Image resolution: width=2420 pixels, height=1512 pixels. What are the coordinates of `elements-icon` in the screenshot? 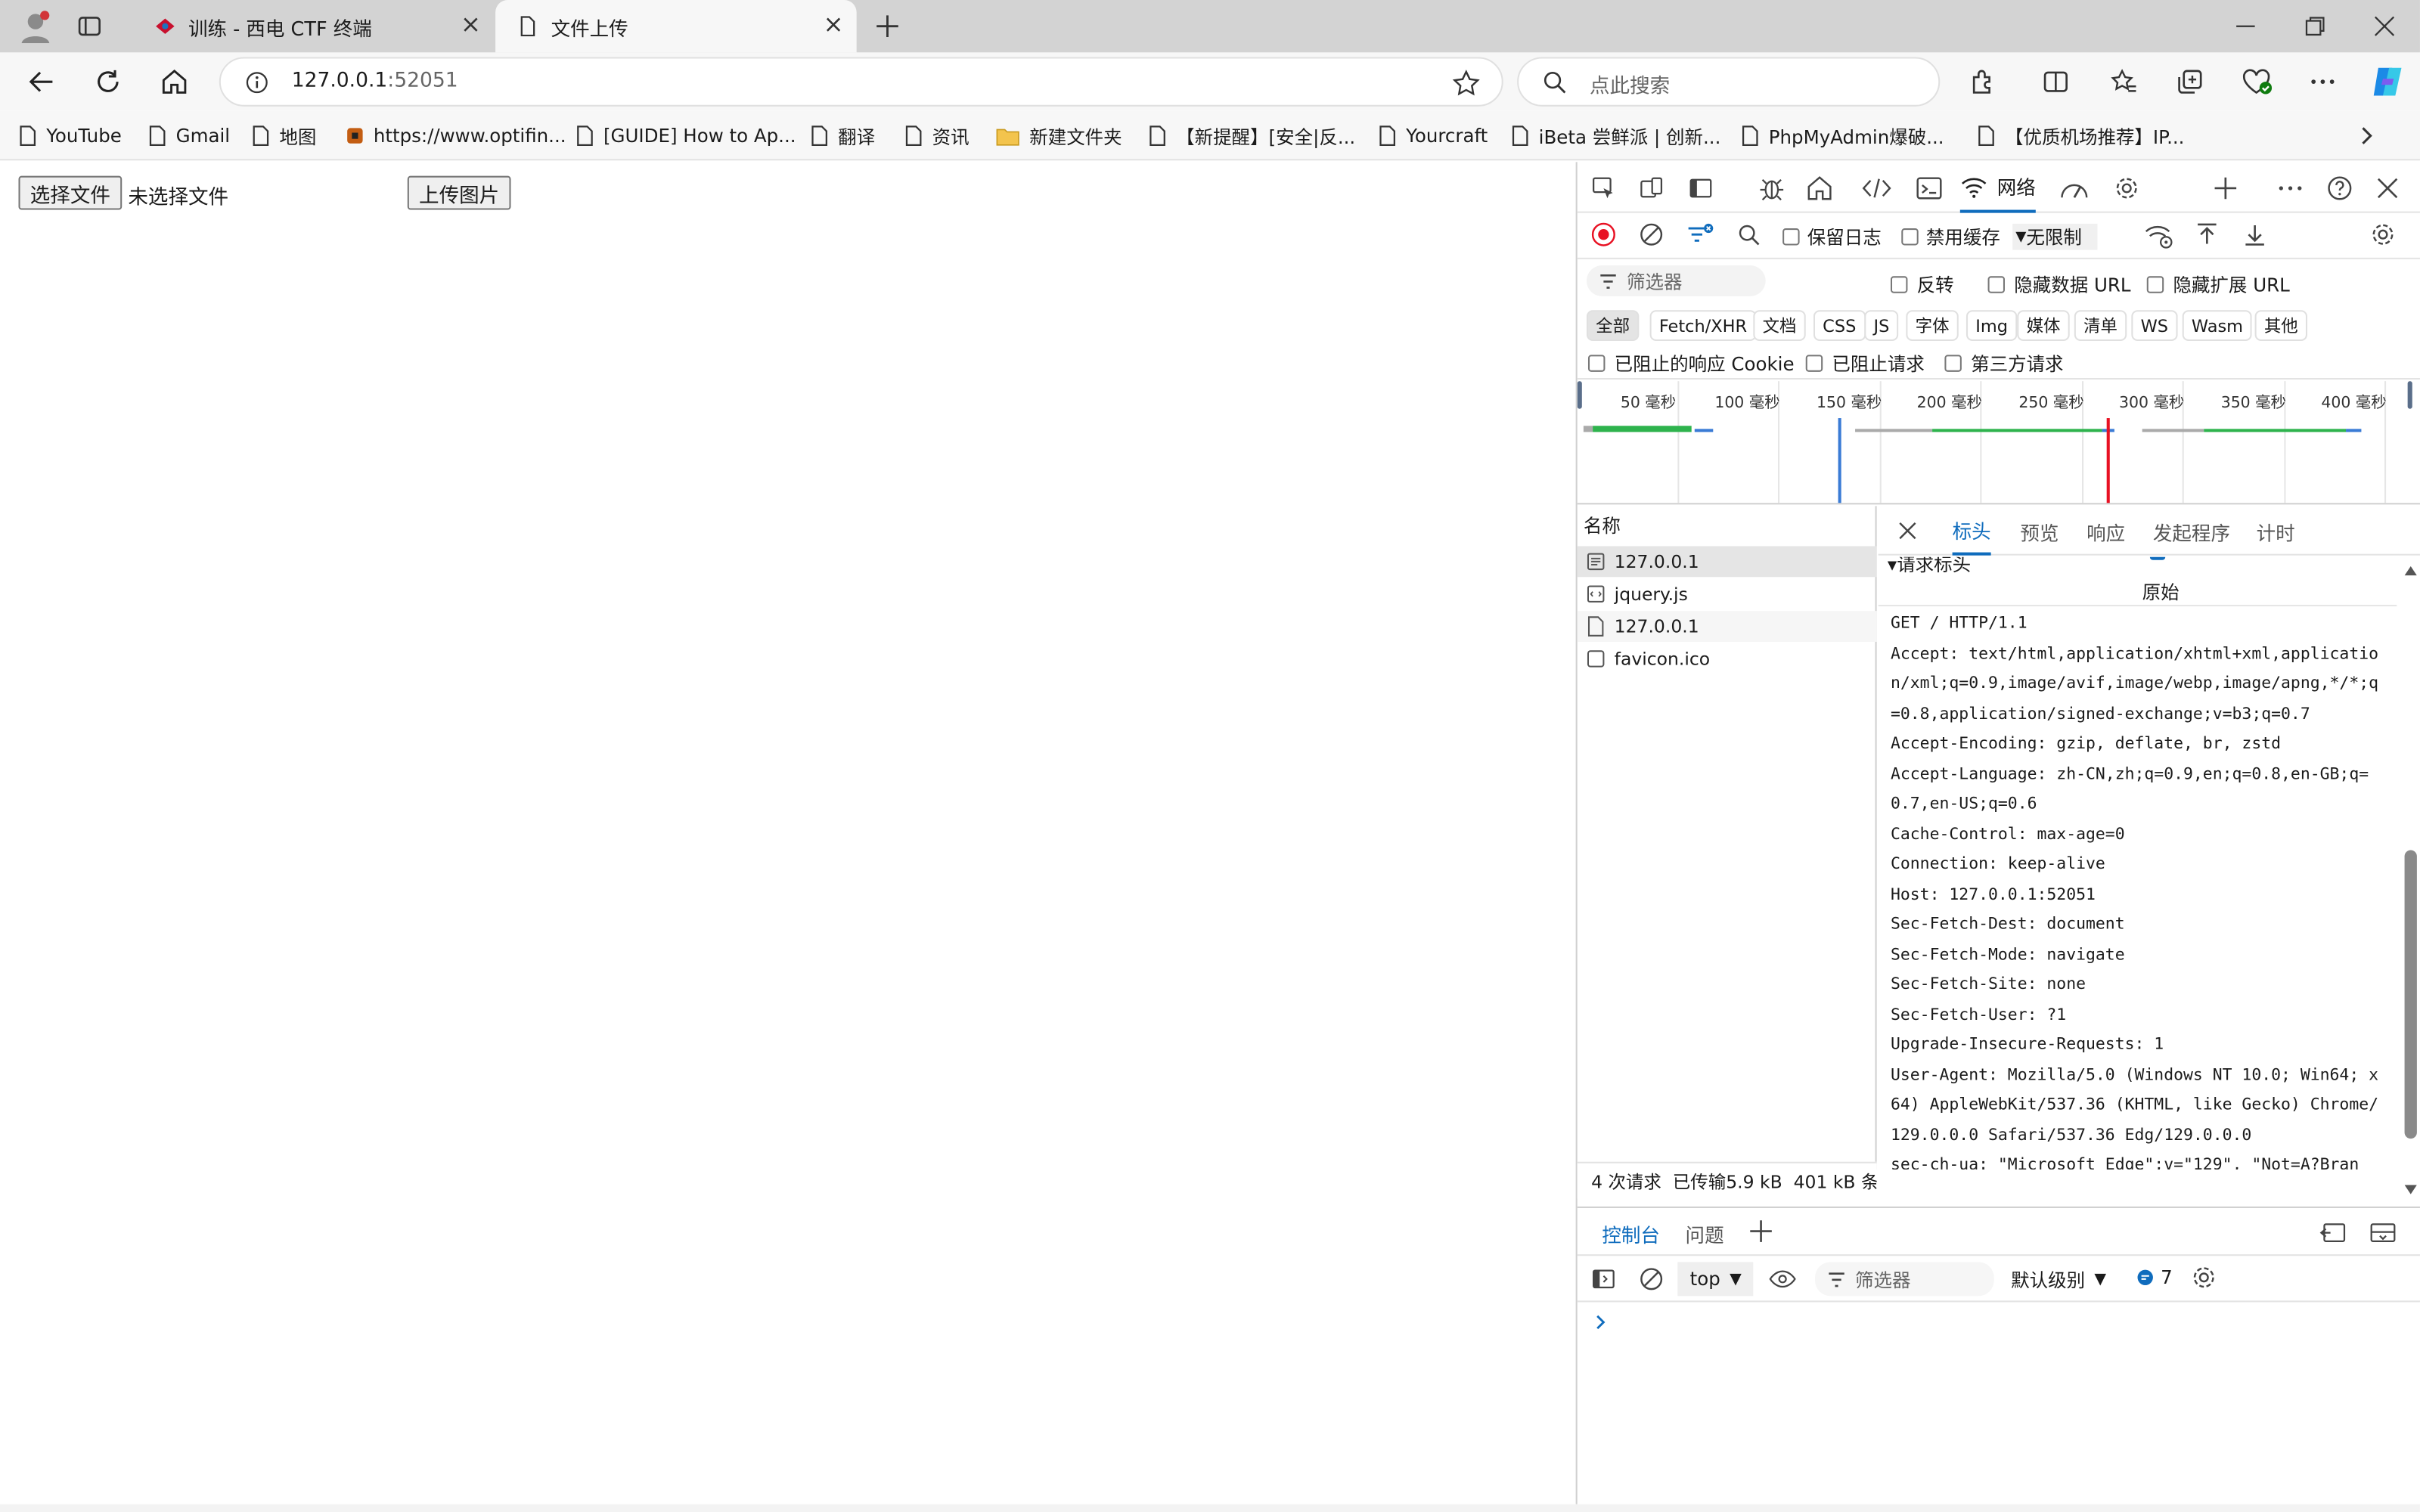 It's located at (1877, 189).